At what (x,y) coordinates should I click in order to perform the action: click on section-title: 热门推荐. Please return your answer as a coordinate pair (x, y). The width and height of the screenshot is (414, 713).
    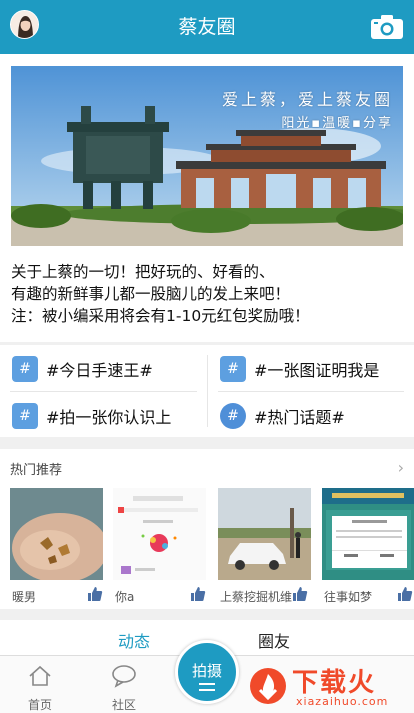
    Looking at the image, I should click on (36, 470).